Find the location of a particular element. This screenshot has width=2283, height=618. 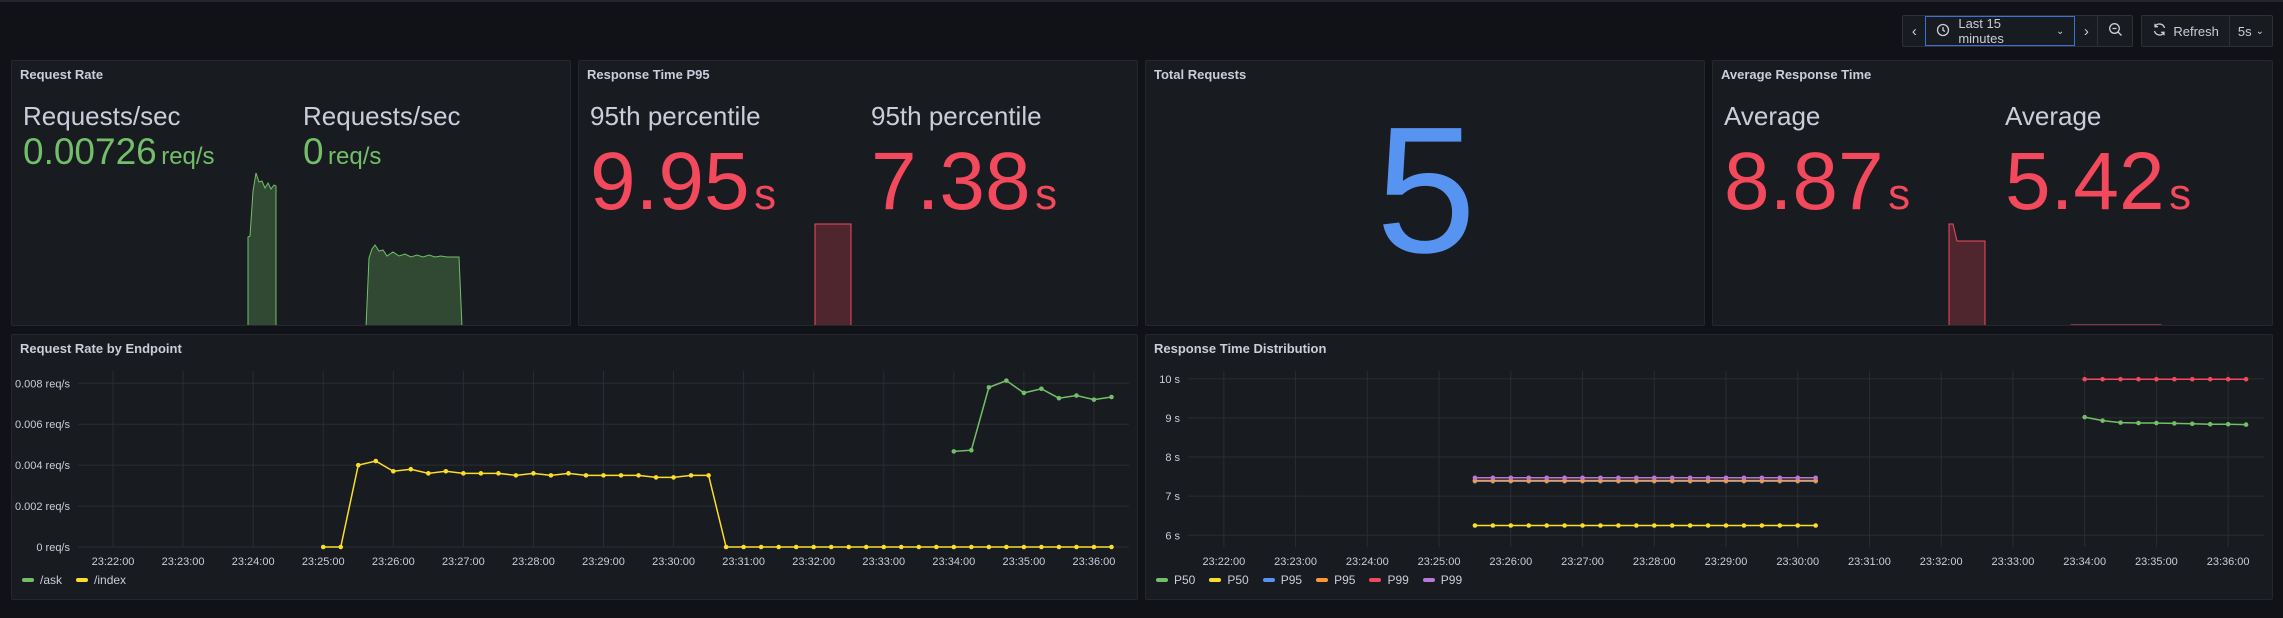

time-forward-button: › is located at coordinates (2086, 31).